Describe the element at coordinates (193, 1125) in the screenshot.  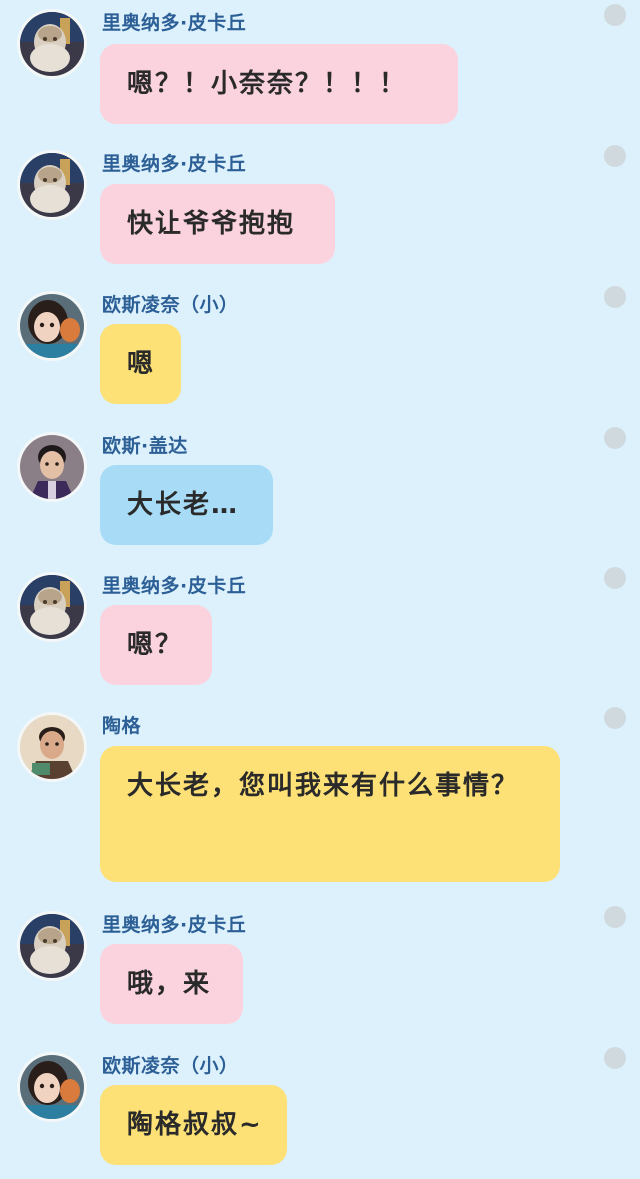
I see `message-bubble: 陶格叔叔~` at that location.